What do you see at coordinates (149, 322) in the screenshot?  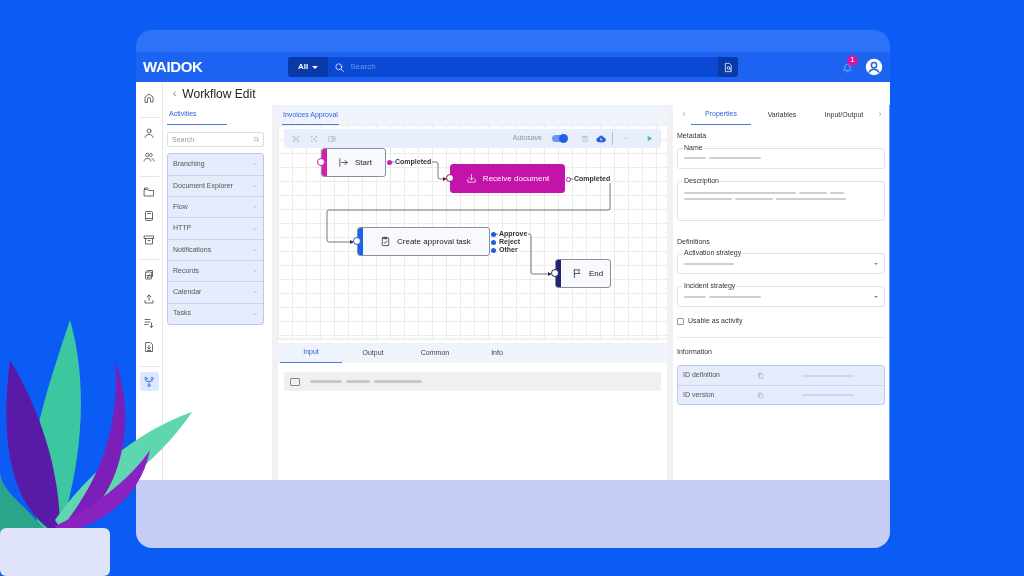 I see `list-icon` at bounding box center [149, 322].